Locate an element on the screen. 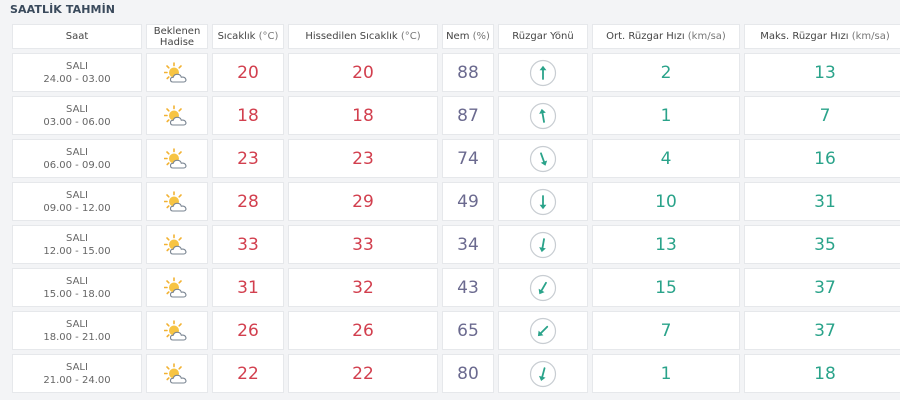  humidity-cell: 74 is located at coordinates (468, 158).